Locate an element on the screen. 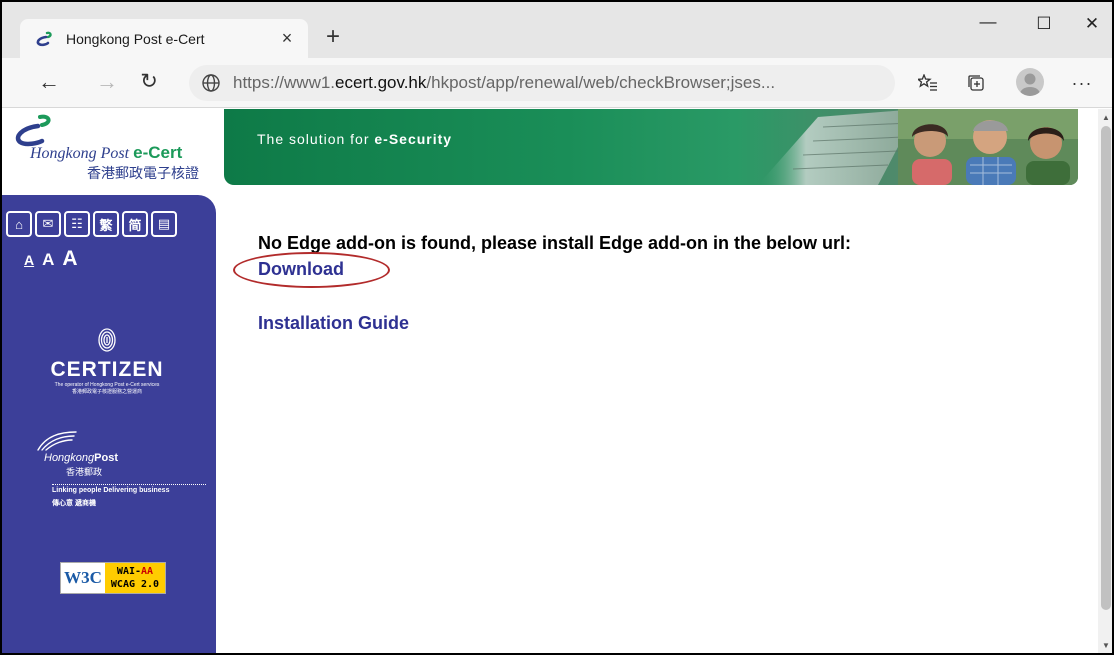 The height and width of the screenshot is (655, 1114). w3c-logo: W3C is located at coordinates (83, 577).